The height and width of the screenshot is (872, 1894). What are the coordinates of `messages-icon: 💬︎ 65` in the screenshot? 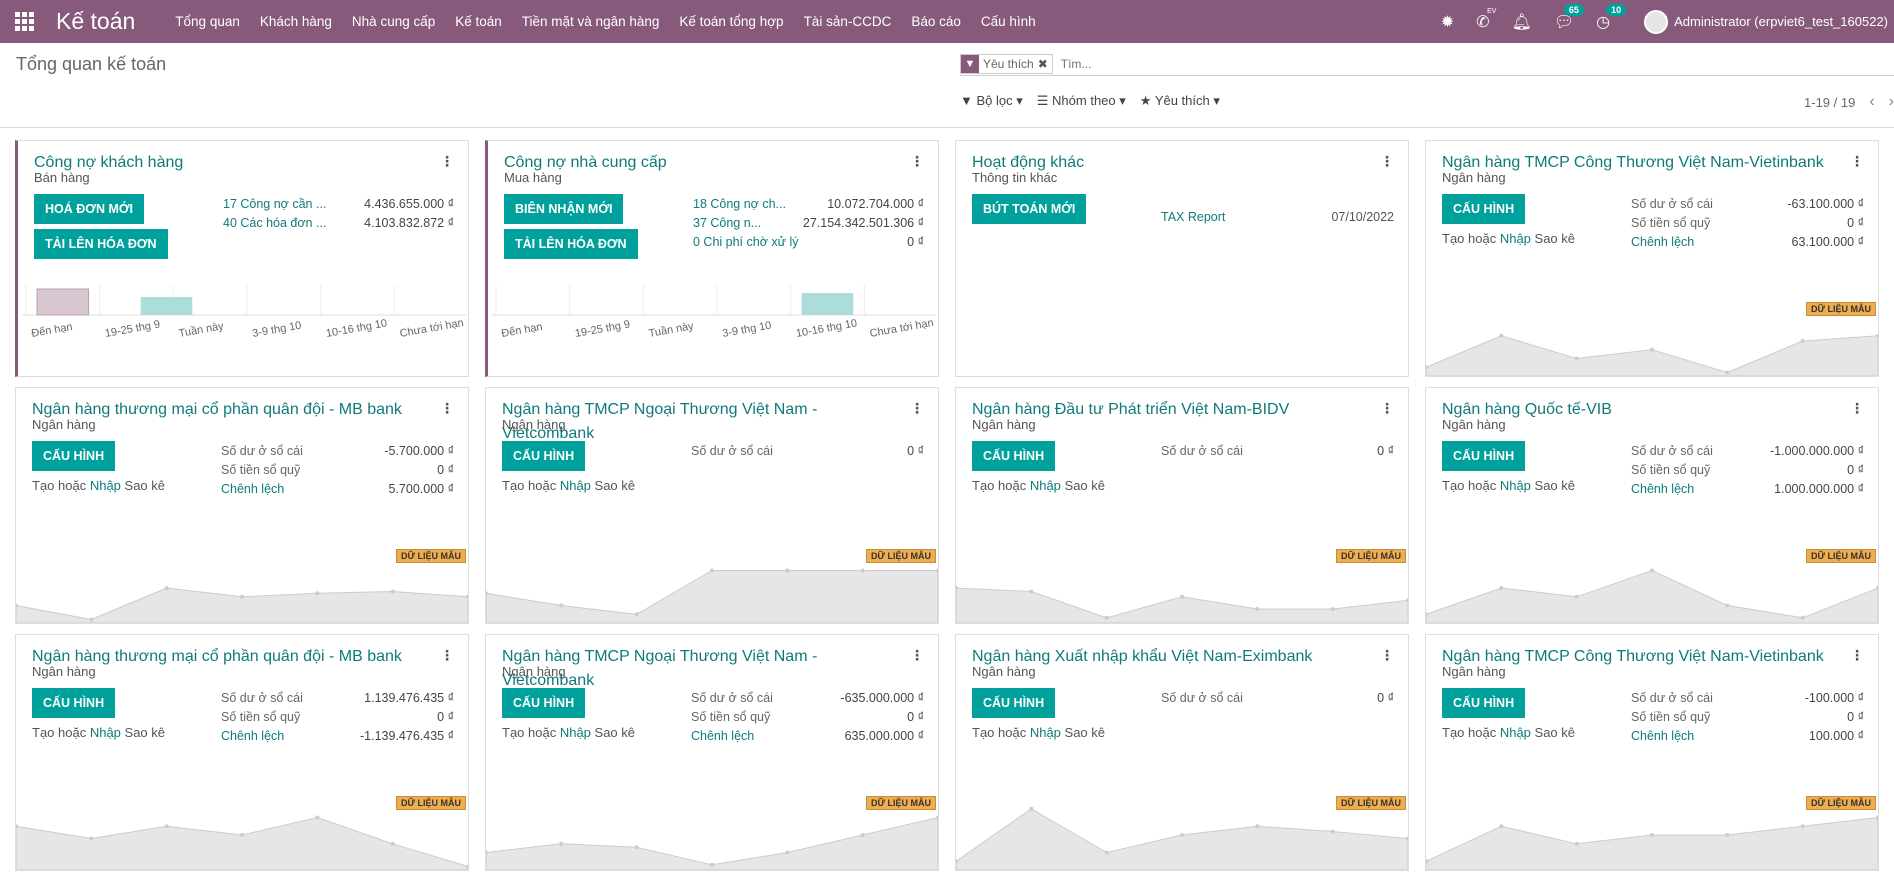 It's located at (1569, 17).